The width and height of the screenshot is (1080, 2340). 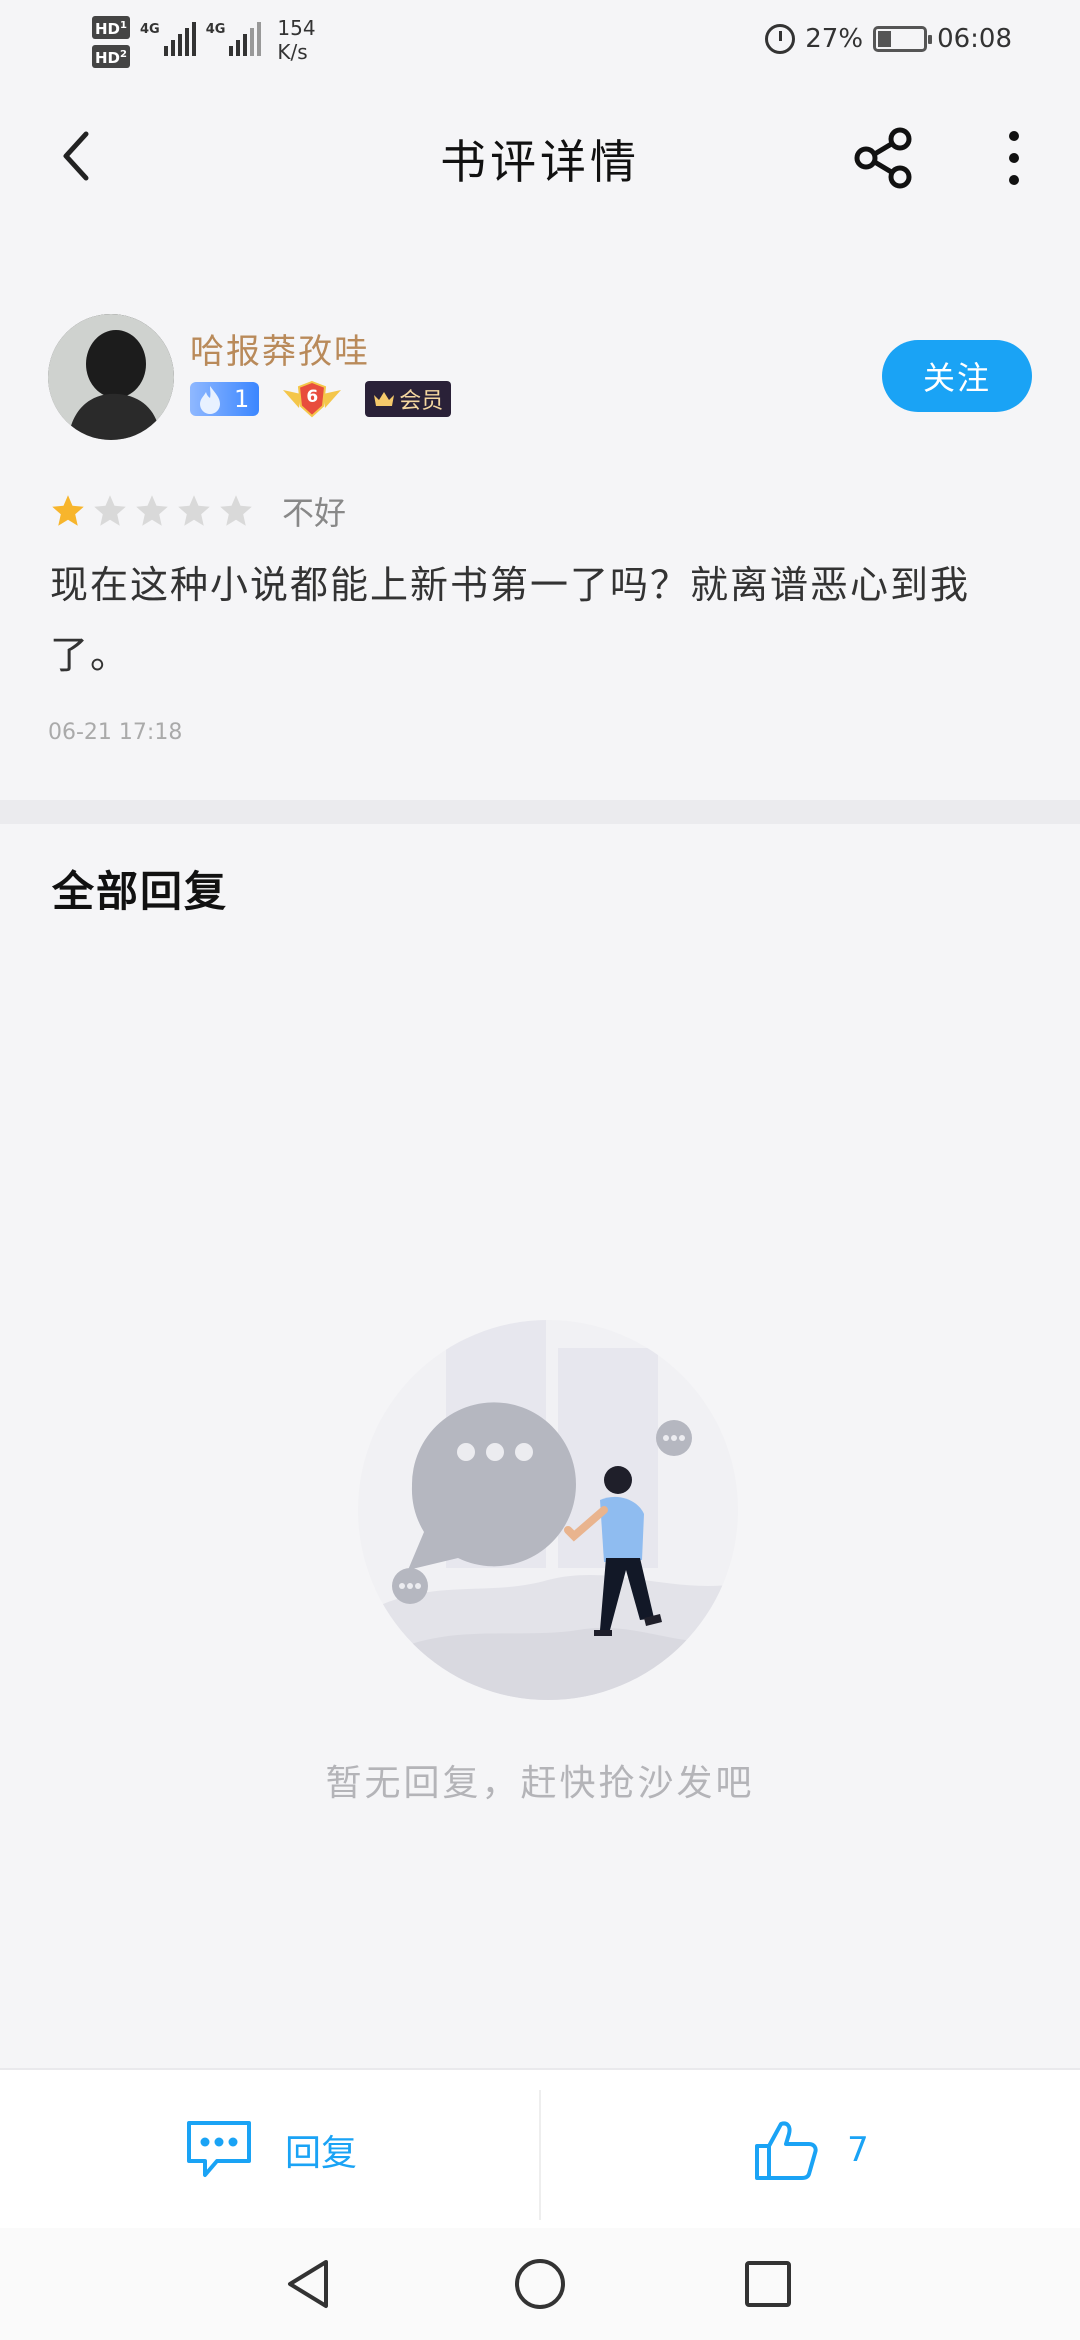 I want to click on square-recents-icon, so click(x=768, y=2284).